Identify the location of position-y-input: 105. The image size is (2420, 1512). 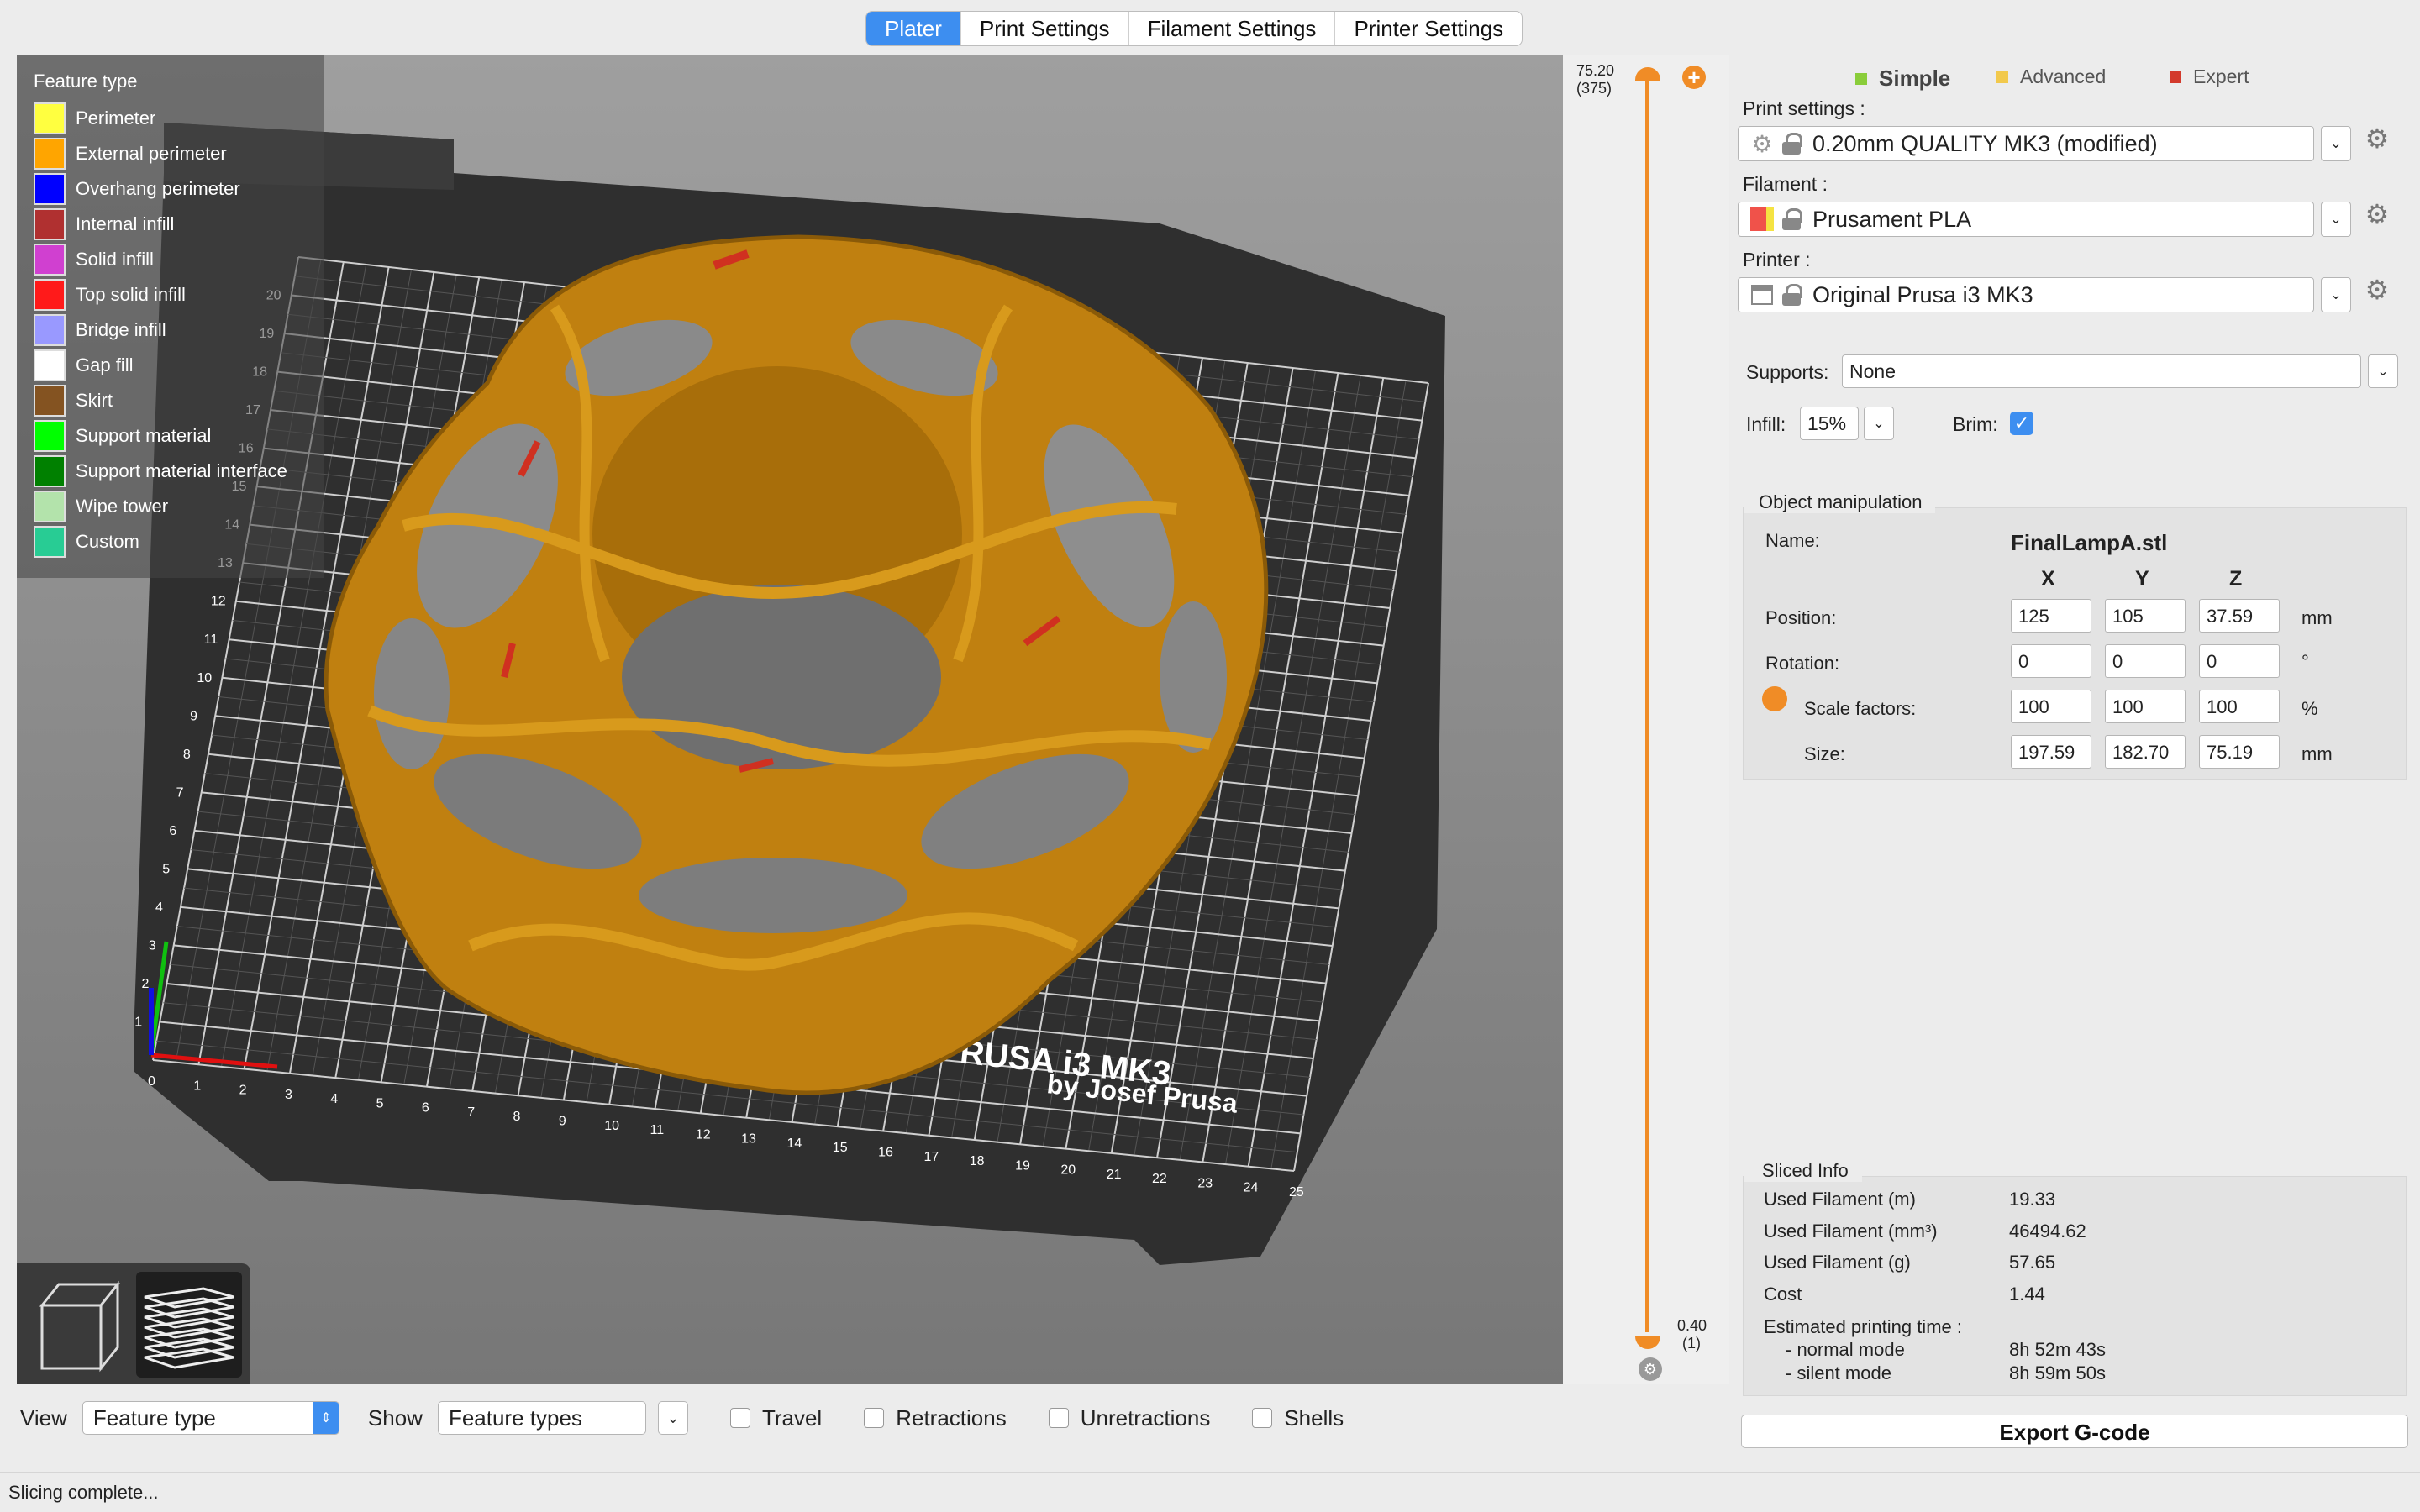
(2146, 616).